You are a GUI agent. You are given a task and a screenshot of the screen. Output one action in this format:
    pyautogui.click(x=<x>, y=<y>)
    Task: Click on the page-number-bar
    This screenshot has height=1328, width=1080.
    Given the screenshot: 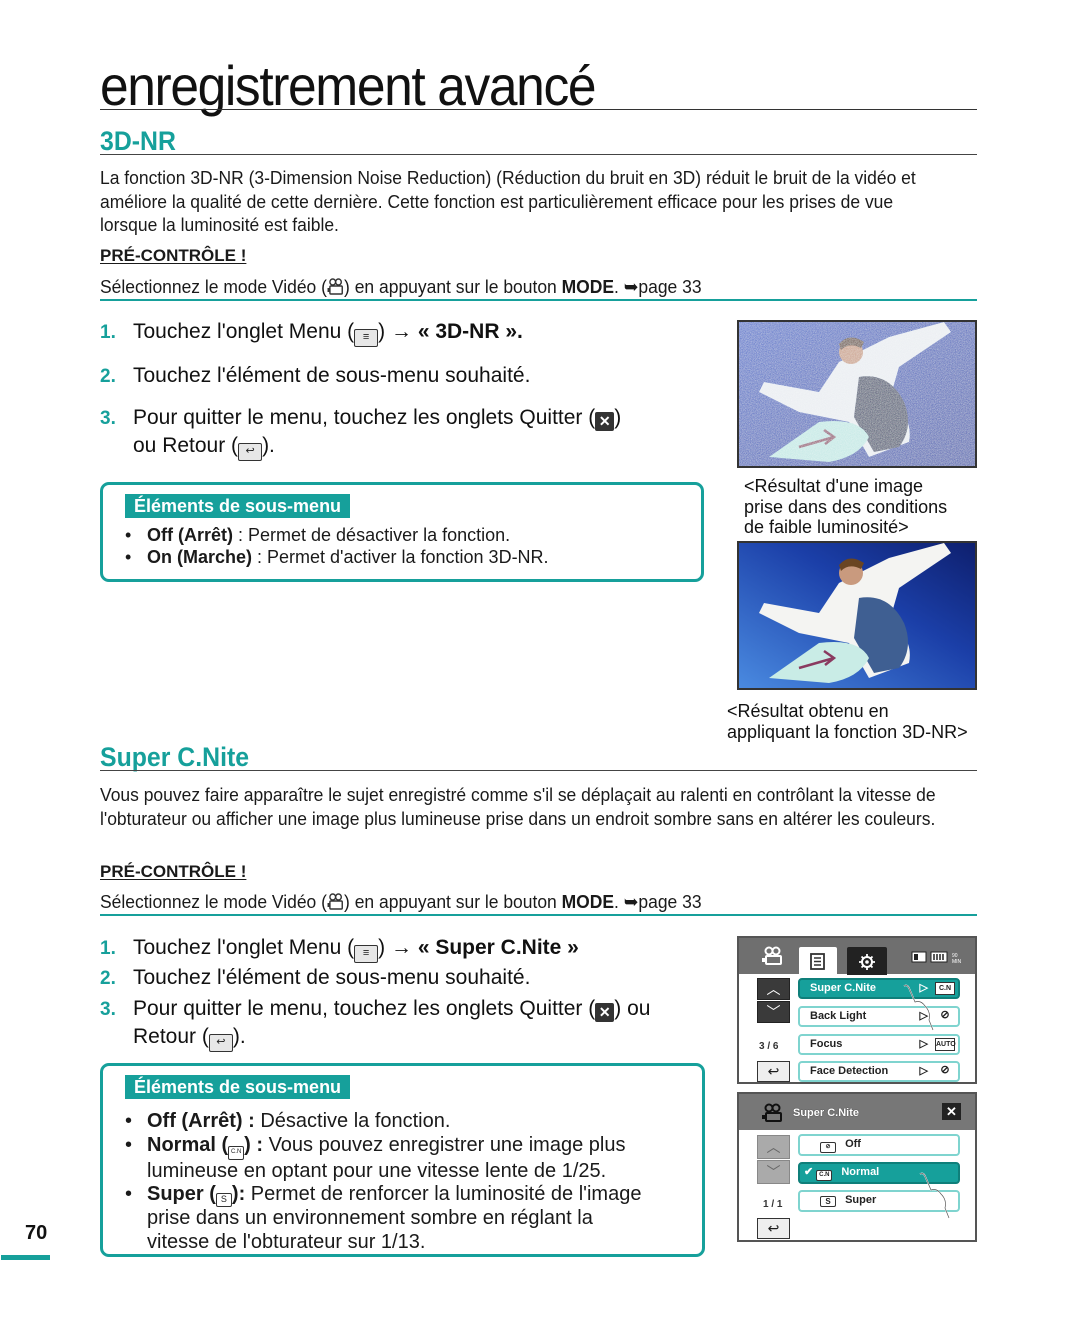 What is the action you would take?
    pyautogui.click(x=25, y=1257)
    